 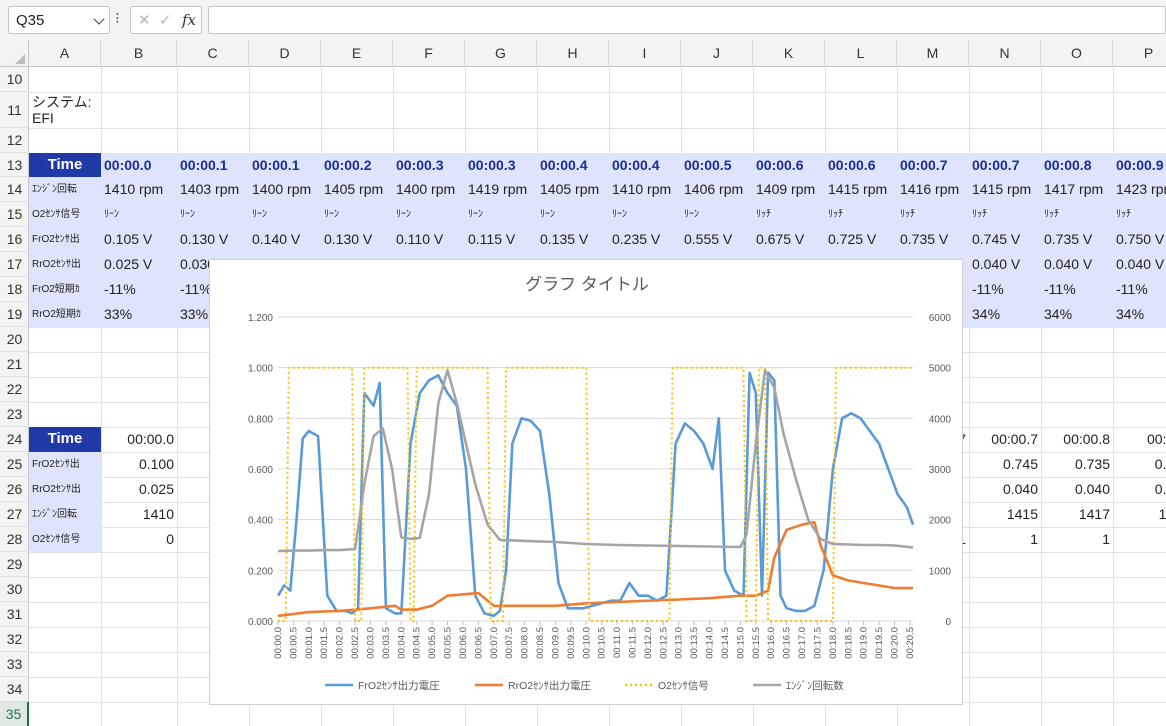 What do you see at coordinates (933, 53) in the screenshot?
I see `column-header-M: M` at bounding box center [933, 53].